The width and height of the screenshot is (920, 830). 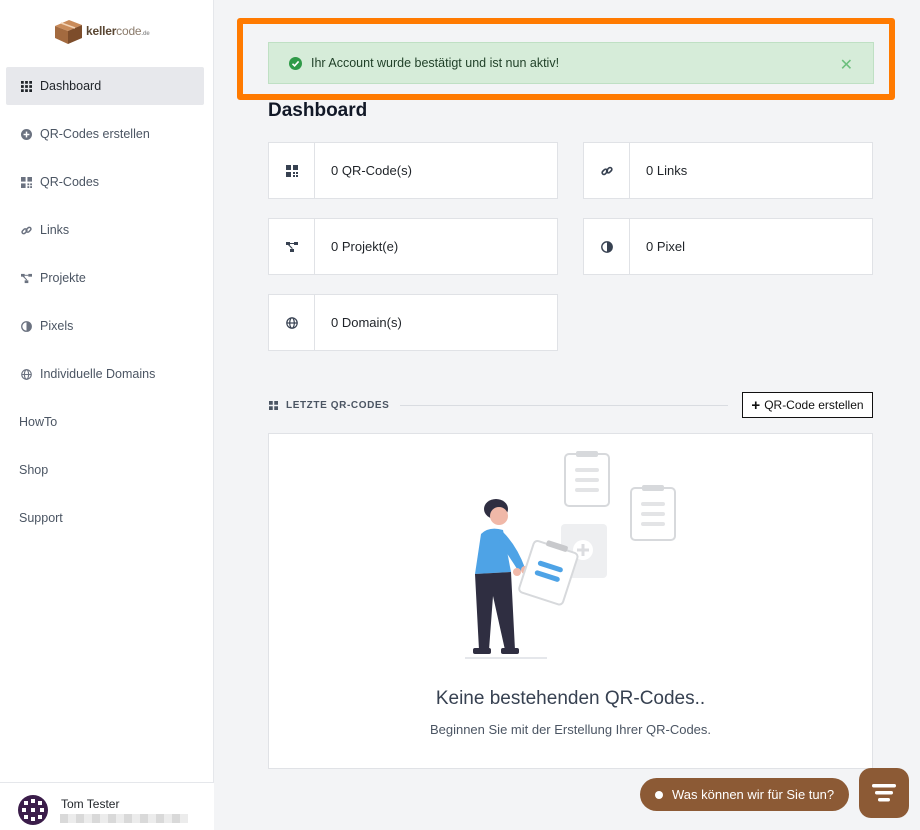 What do you see at coordinates (846, 65) in the screenshot?
I see `close-icon: ✕` at bounding box center [846, 65].